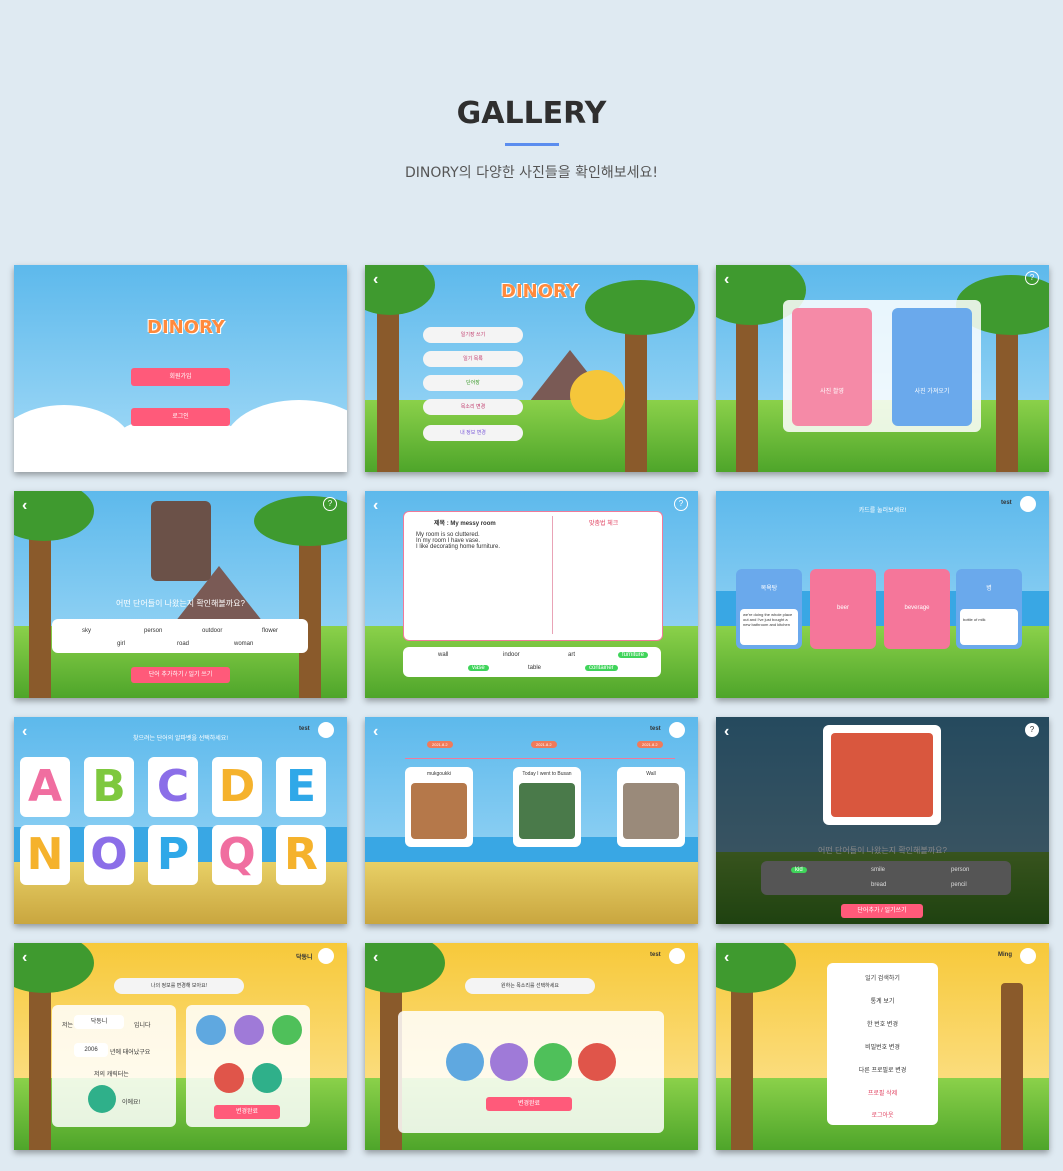 Image resolution: width=1063 pixels, height=1171 pixels. What do you see at coordinates (478, 668) in the screenshot?
I see `word-chip: vase` at bounding box center [478, 668].